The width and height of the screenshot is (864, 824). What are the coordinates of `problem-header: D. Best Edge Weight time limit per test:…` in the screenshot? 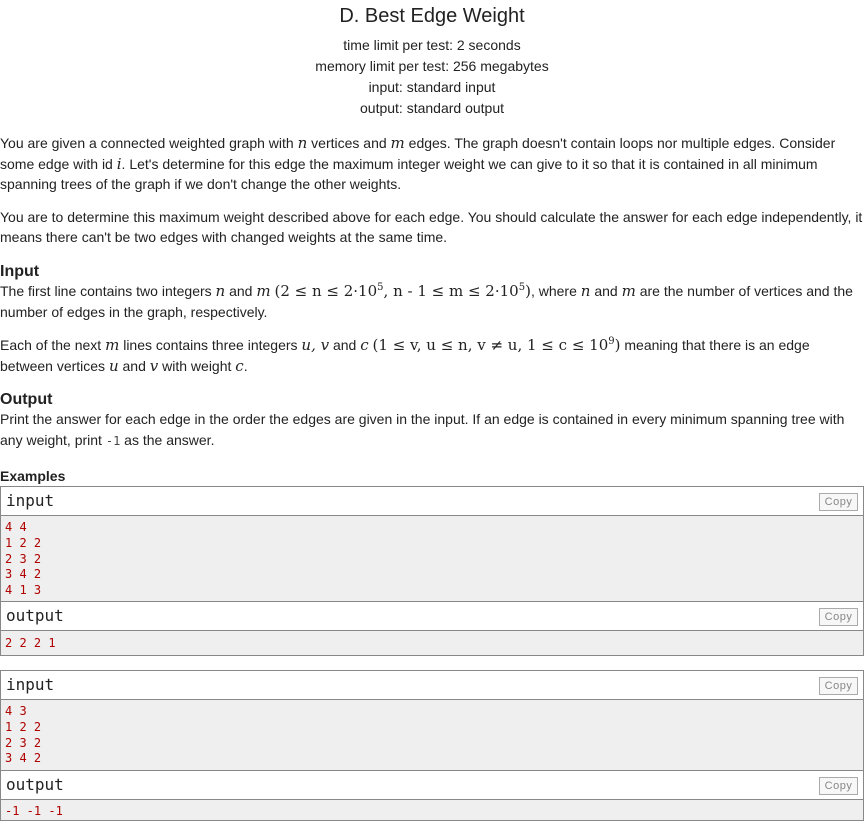 It's located at (432, 60).